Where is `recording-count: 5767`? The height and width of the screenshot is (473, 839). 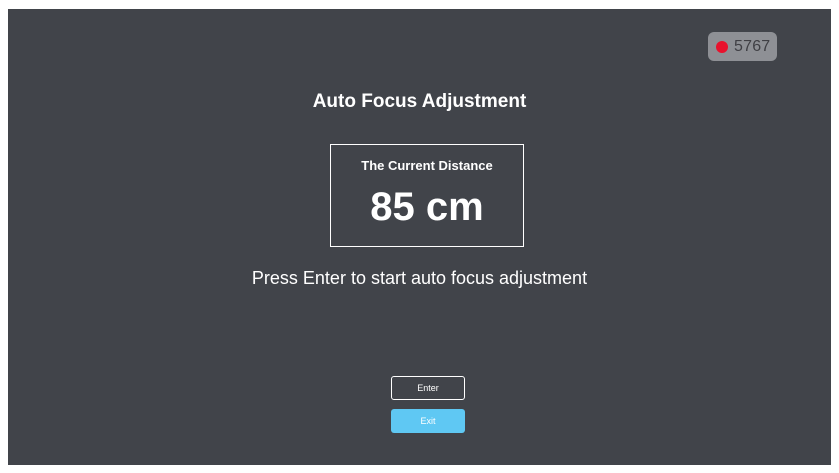 recording-count: 5767 is located at coordinates (752, 46).